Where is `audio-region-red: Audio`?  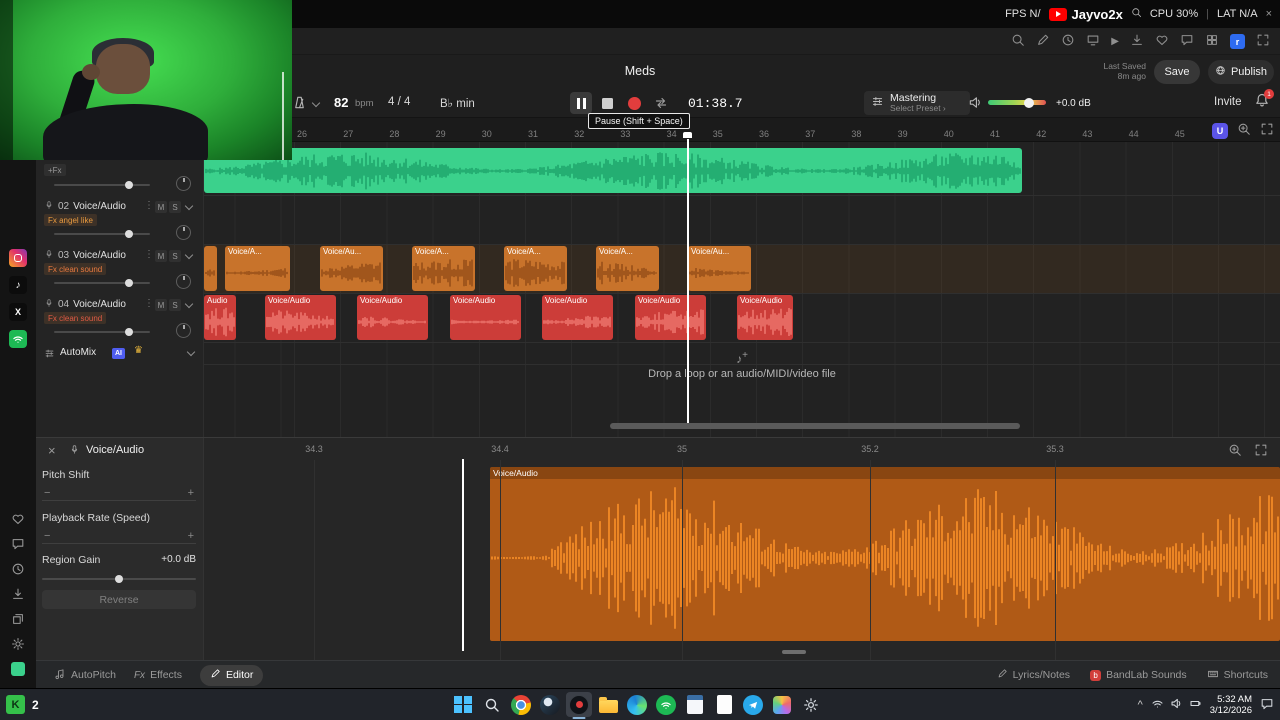
audio-region-red: Audio is located at coordinates (220, 317).